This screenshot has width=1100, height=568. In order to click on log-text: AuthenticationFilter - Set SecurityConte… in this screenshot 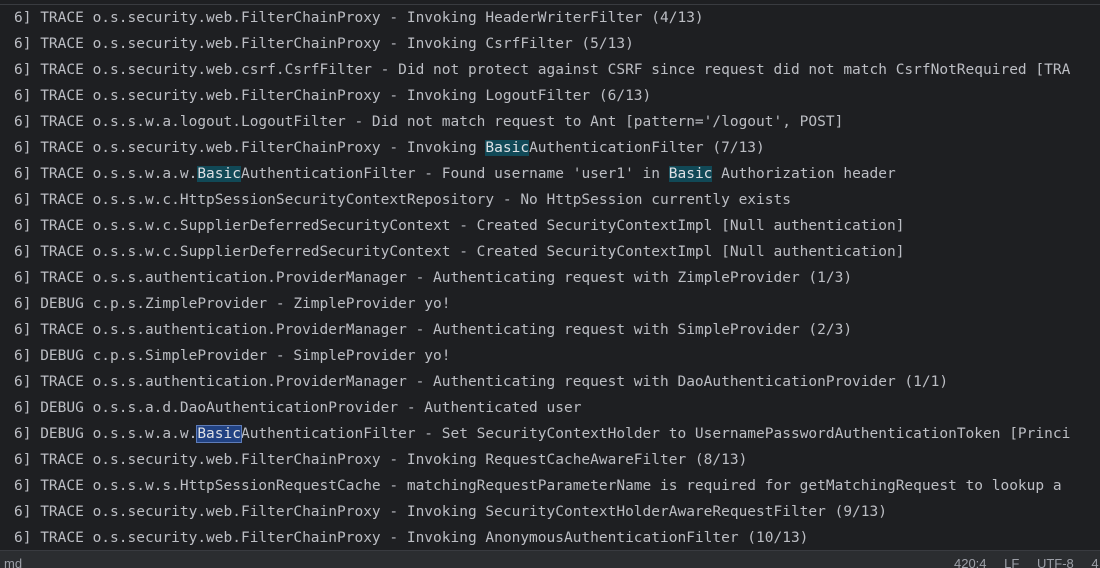, I will do `click(655, 434)`.